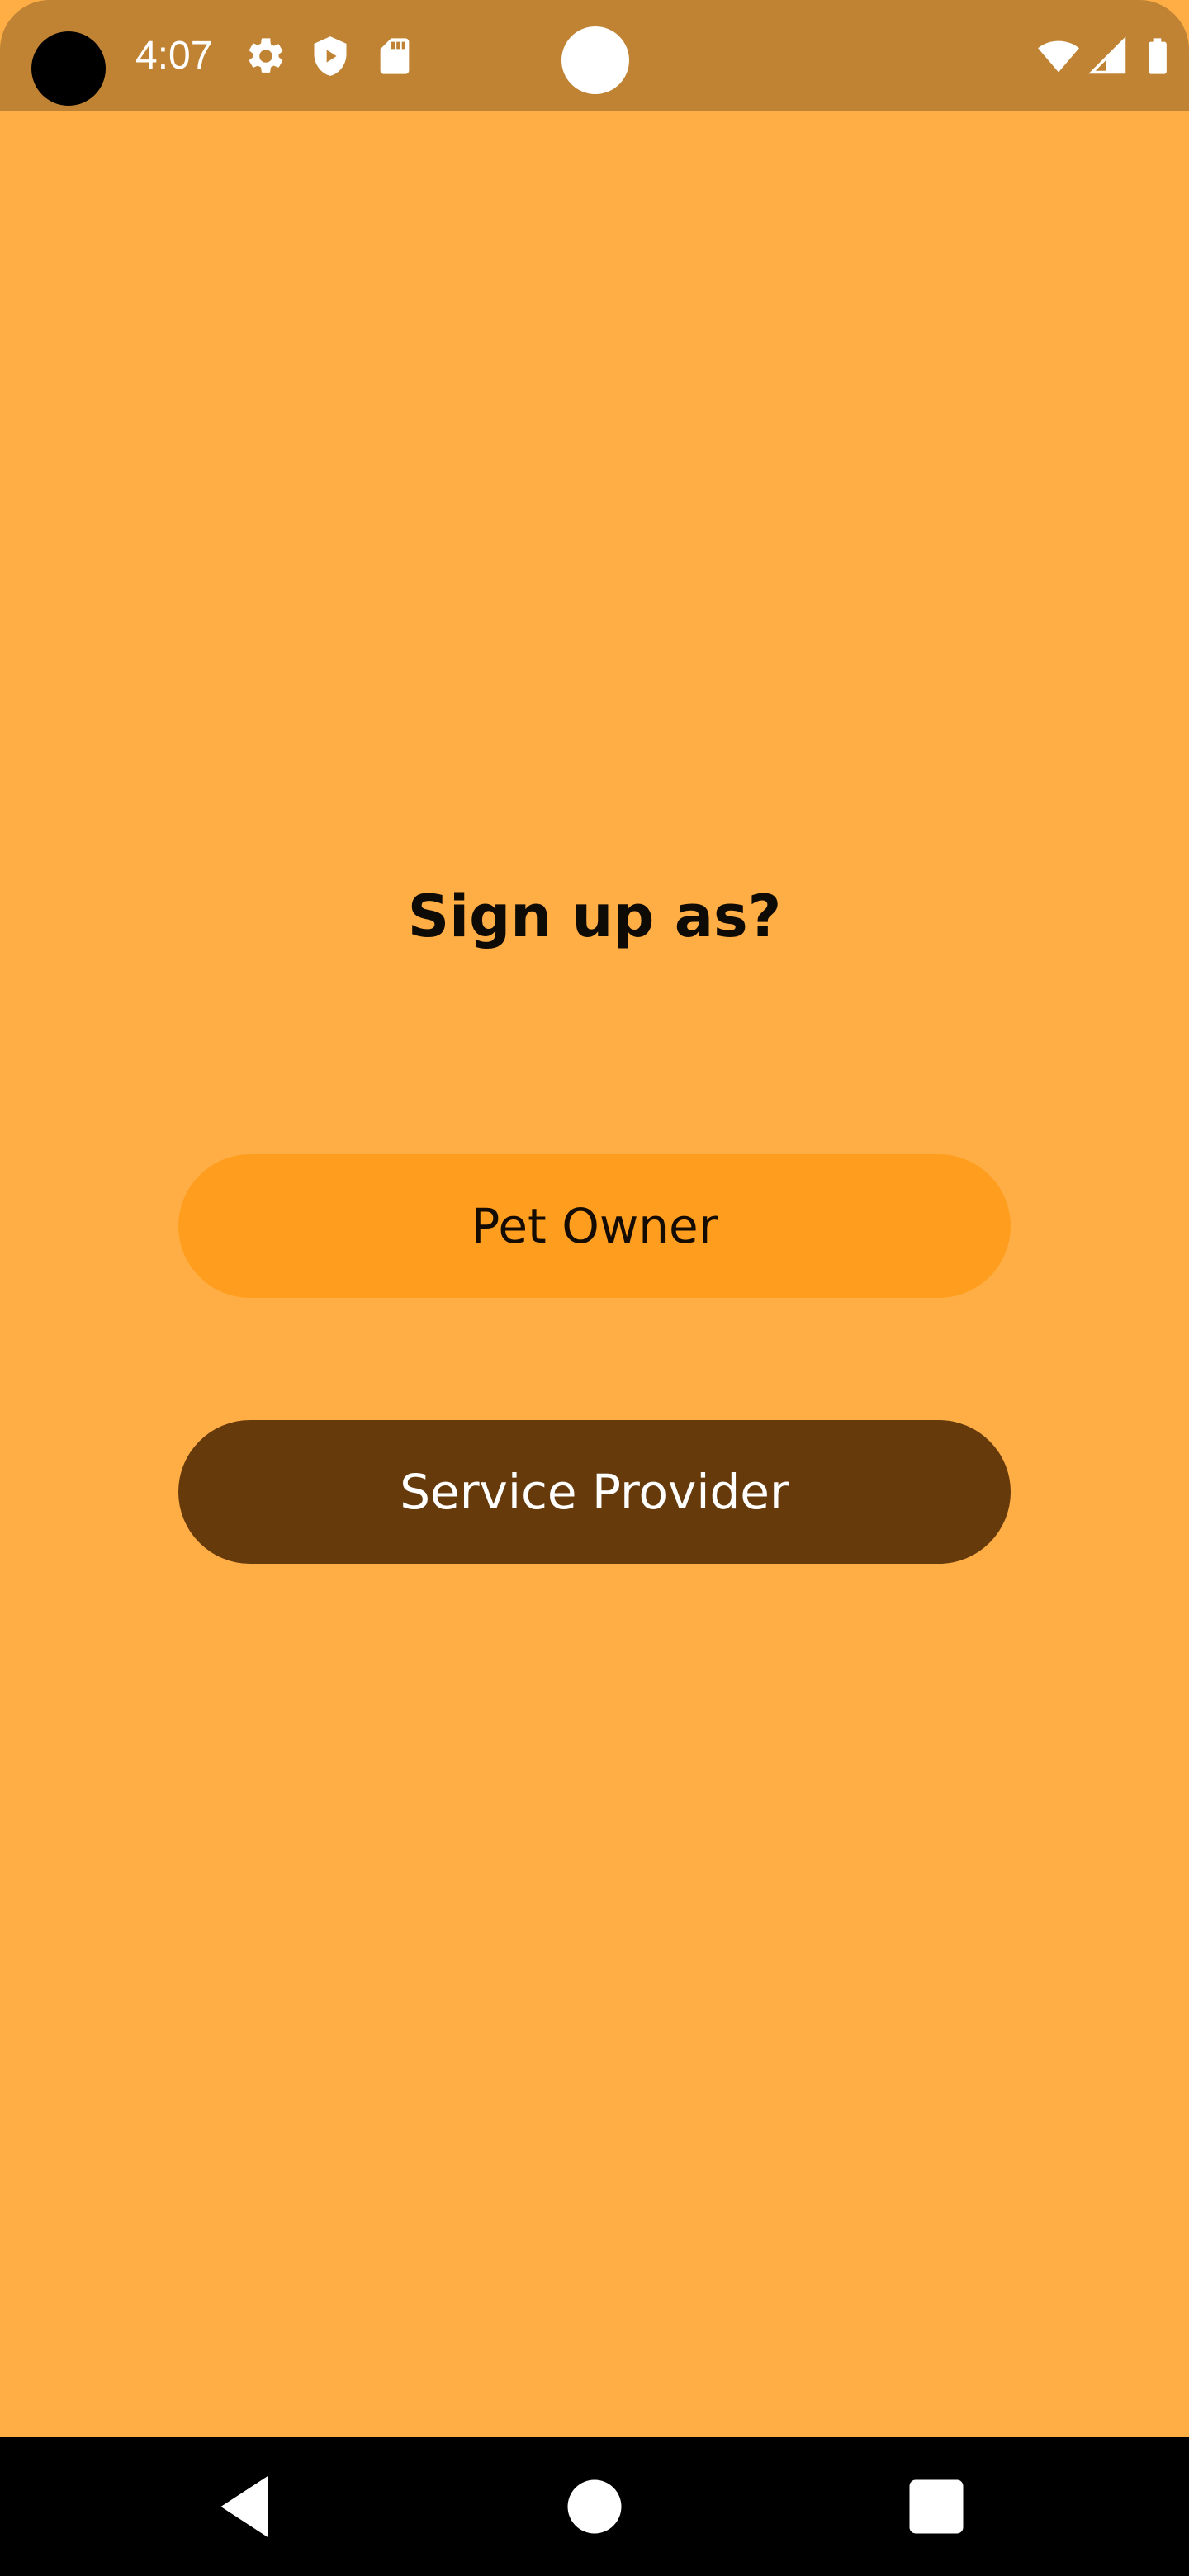  I want to click on camera-cutout, so click(68, 68).